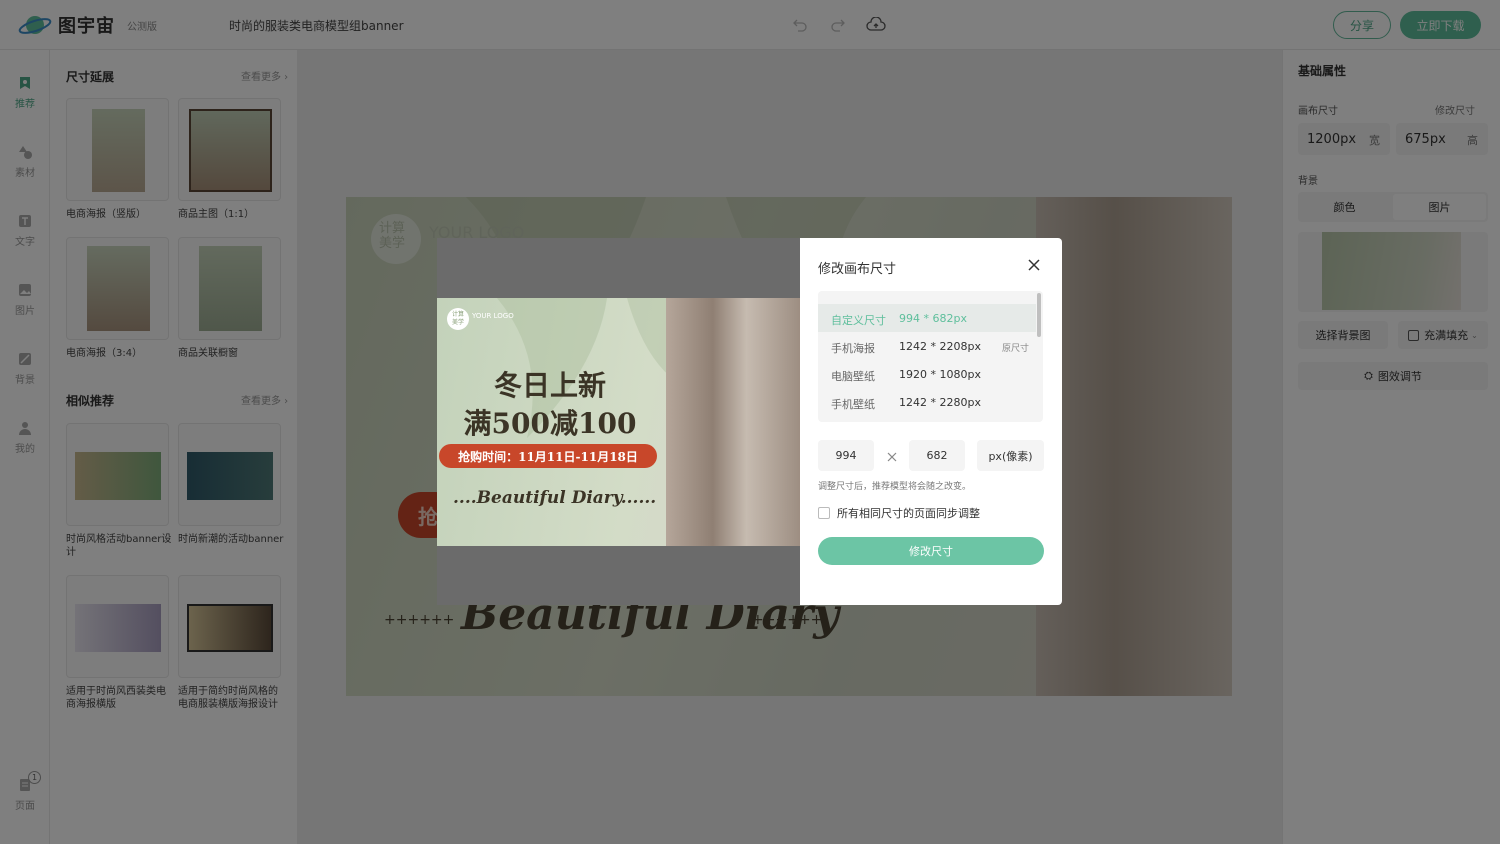 This screenshot has width=1500, height=844. What do you see at coordinates (493, 316) in the screenshot?
I see `preview-your-logo: YOUR LOGO` at bounding box center [493, 316].